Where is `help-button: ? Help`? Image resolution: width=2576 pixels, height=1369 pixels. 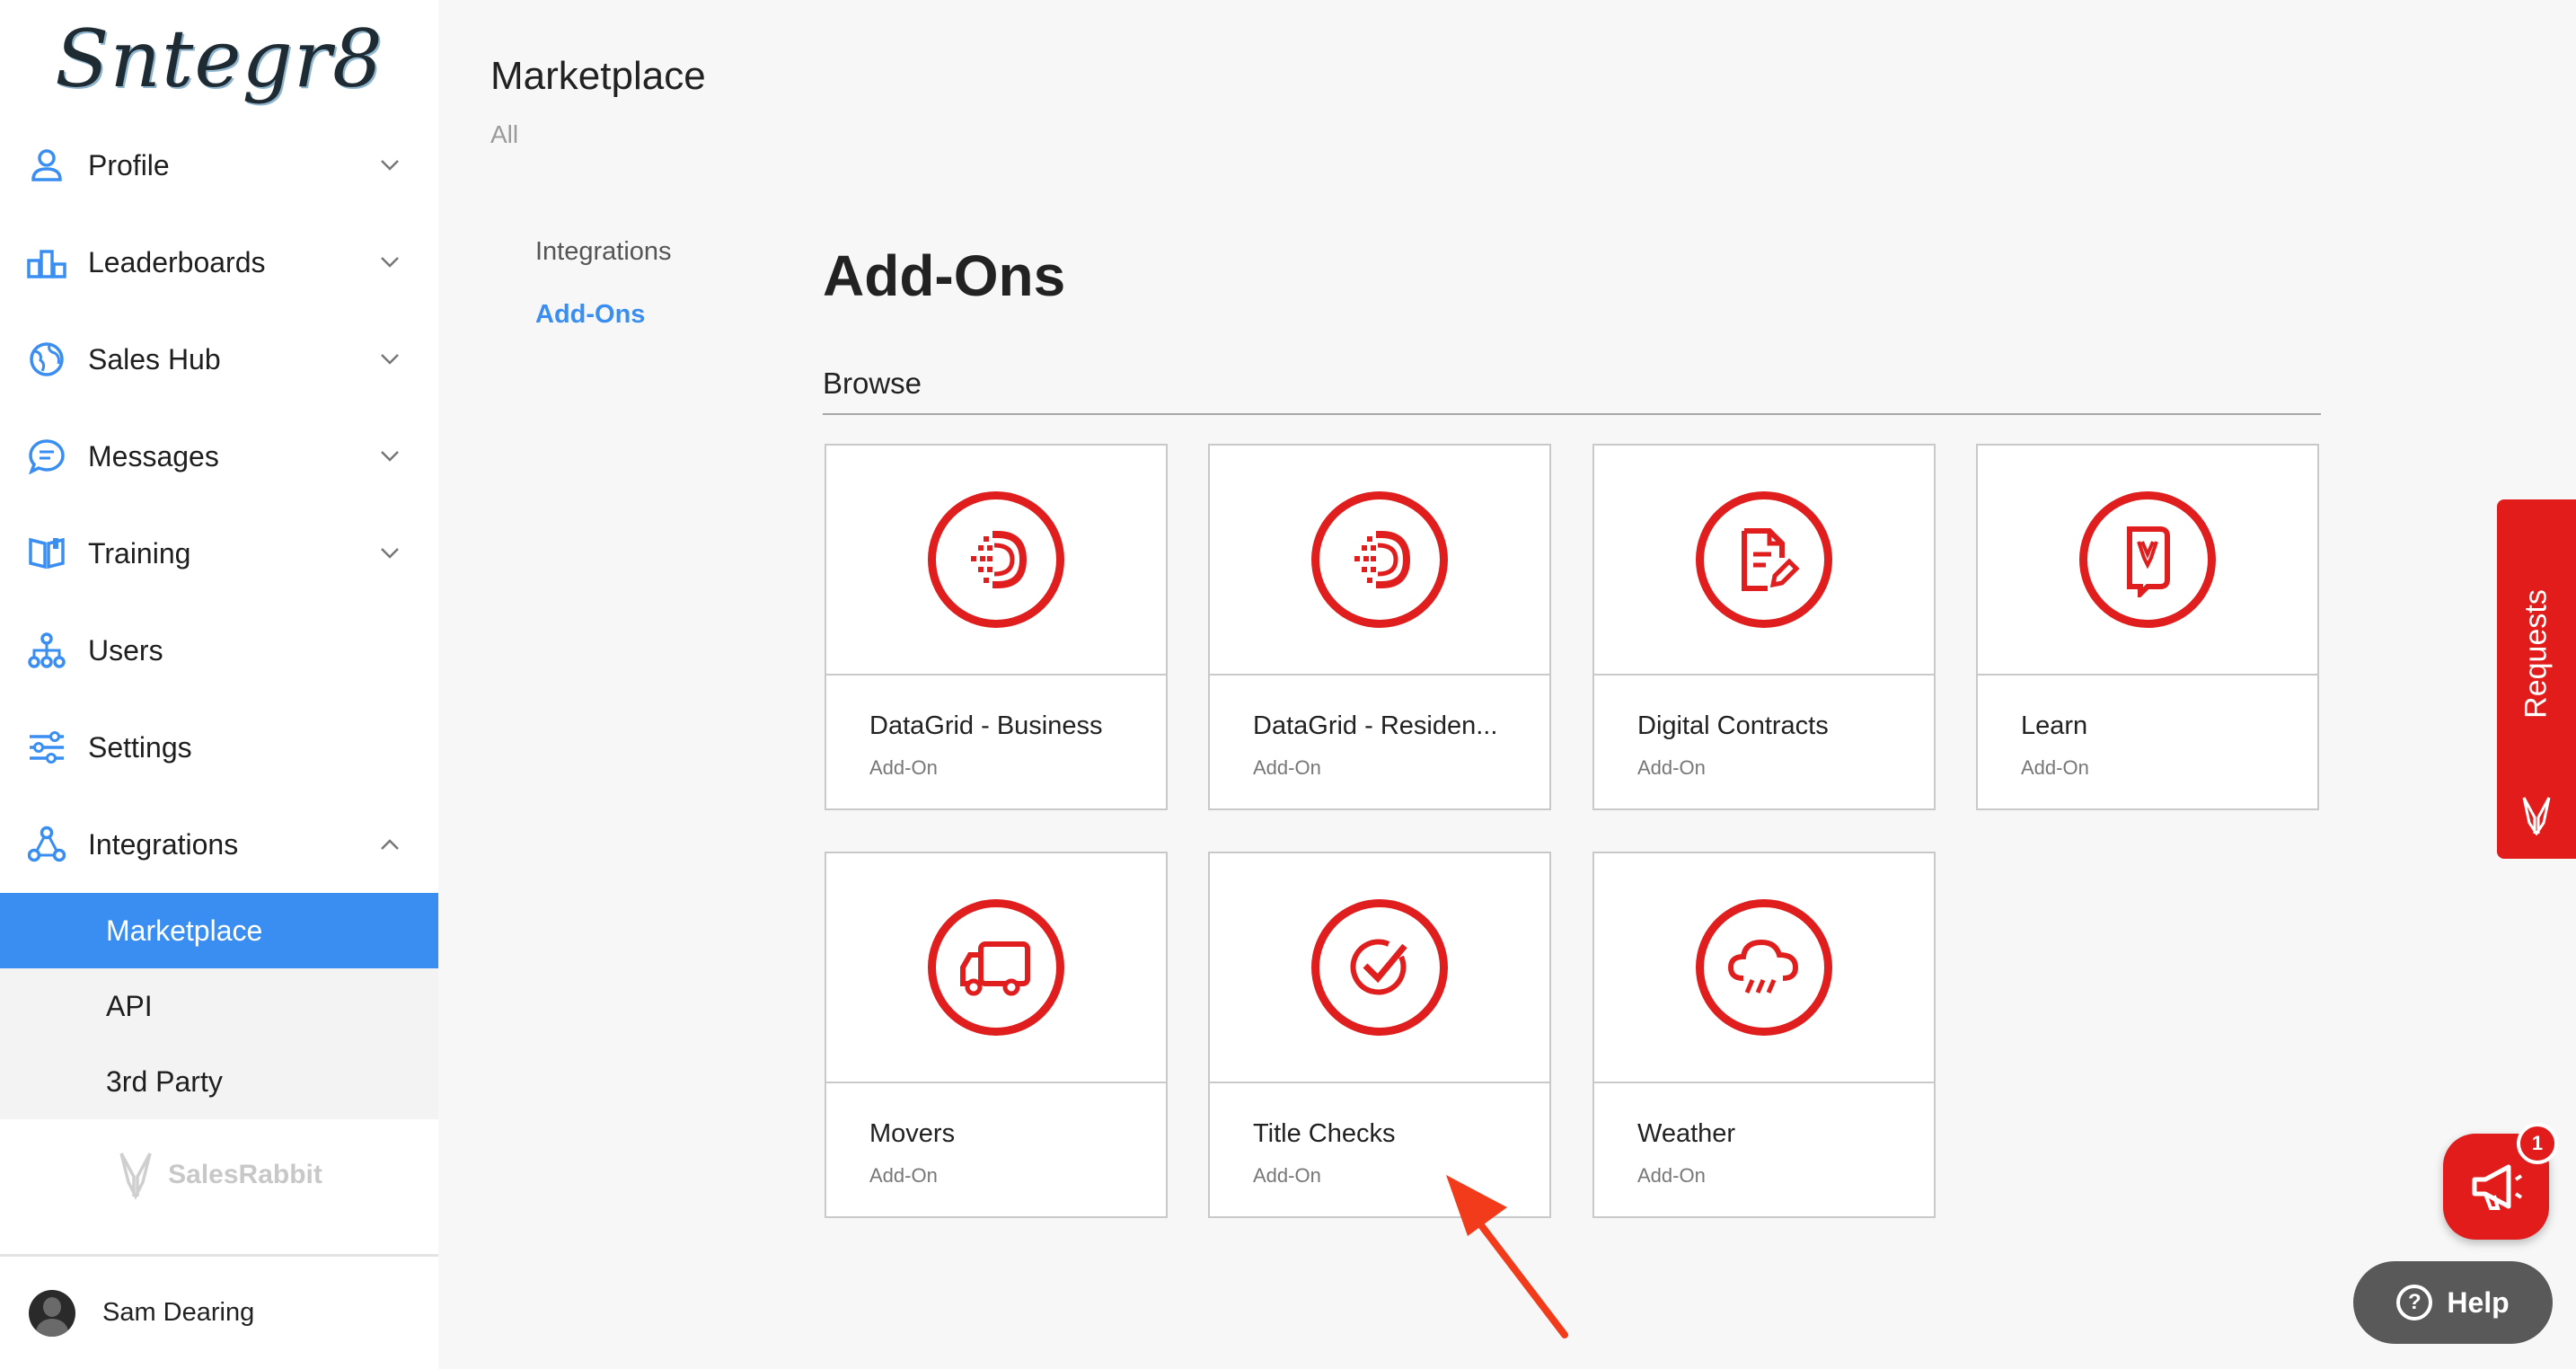
help-button: ? Help is located at coordinates (2453, 1302).